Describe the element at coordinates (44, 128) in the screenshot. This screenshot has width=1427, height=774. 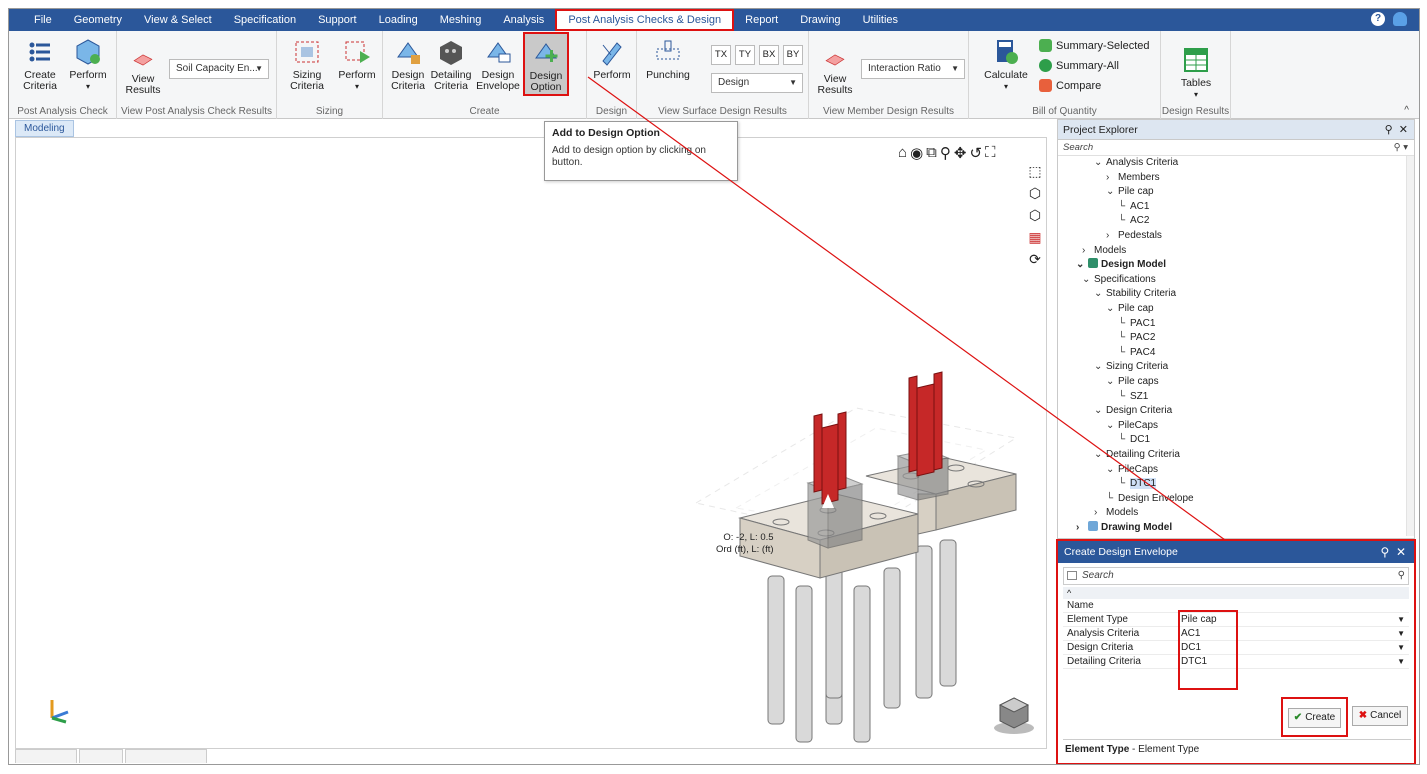
I see `tab-modeling: Modeling` at that location.